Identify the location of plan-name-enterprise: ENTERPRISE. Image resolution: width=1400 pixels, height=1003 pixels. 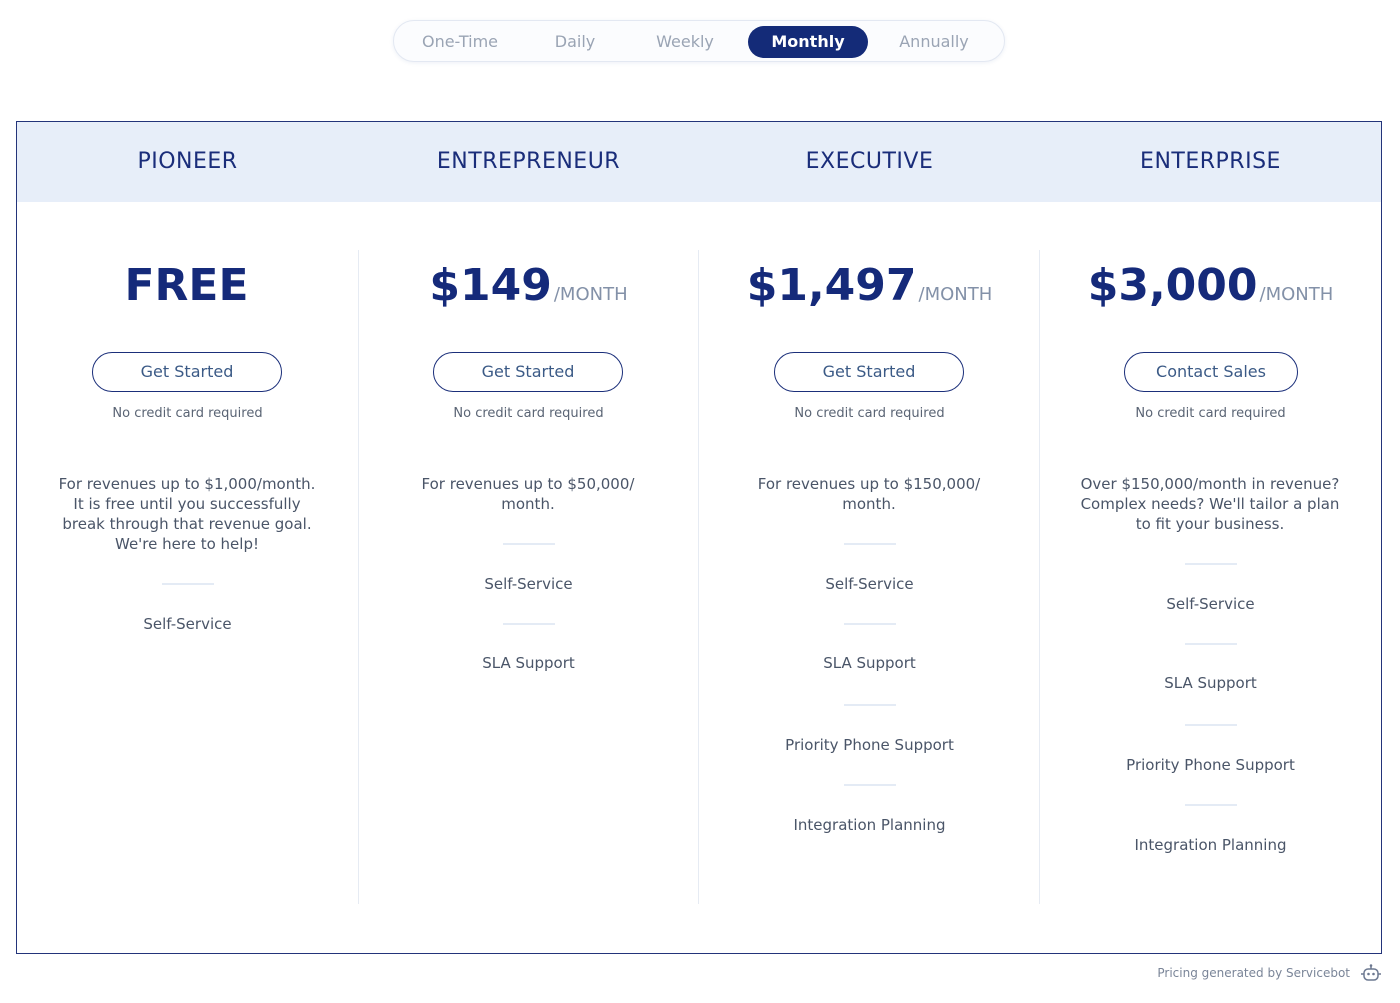
(1210, 161).